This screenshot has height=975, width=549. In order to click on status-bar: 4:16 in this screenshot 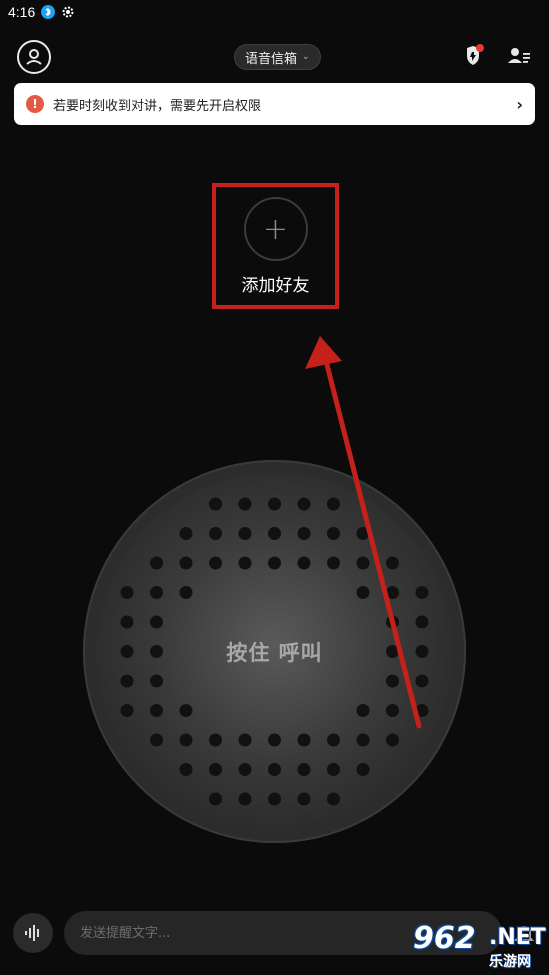, I will do `click(274, 12)`.